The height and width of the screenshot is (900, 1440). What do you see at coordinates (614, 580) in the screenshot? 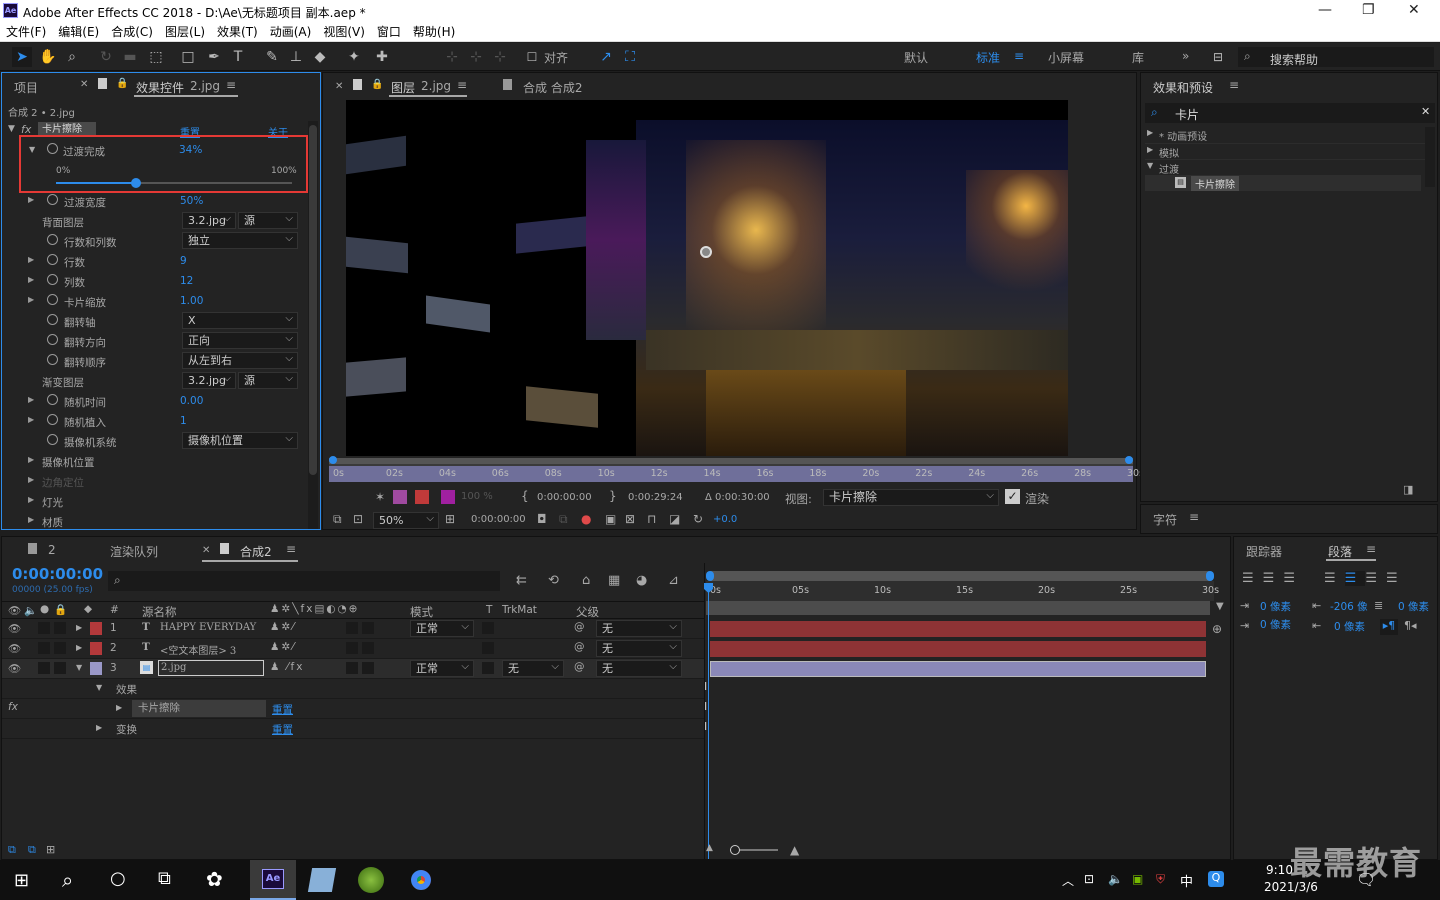
I see `frame-blending-icon: ▦` at bounding box center [614, 580].